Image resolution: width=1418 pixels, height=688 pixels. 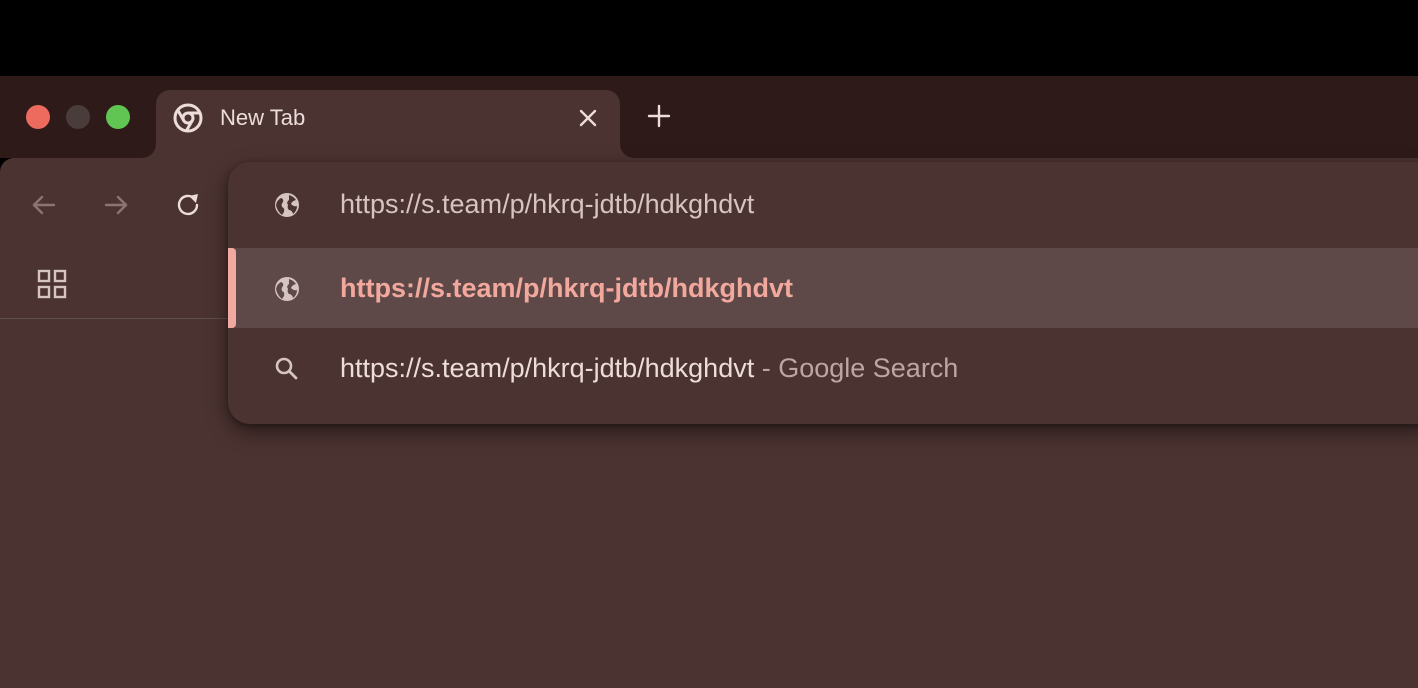 I want to click on selection-indicator, so click(x=232, y=288).